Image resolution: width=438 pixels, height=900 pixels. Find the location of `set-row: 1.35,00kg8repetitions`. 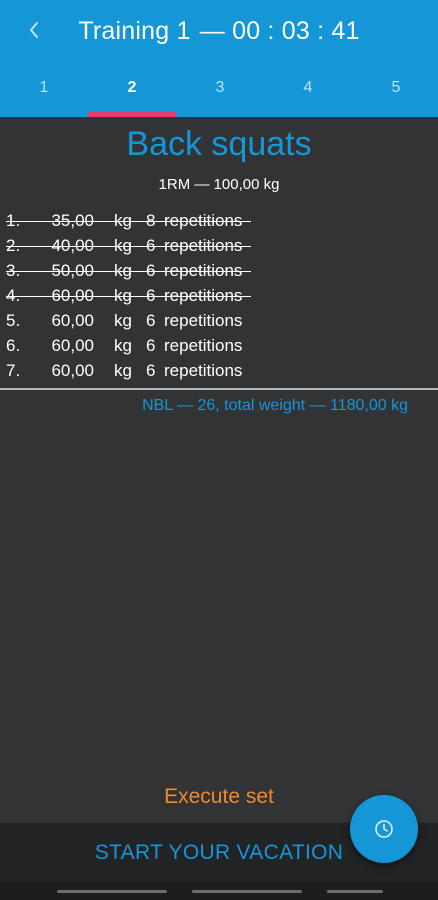

set-row: 1.35,00kg8repetitions is located at coordinates (136, 220).